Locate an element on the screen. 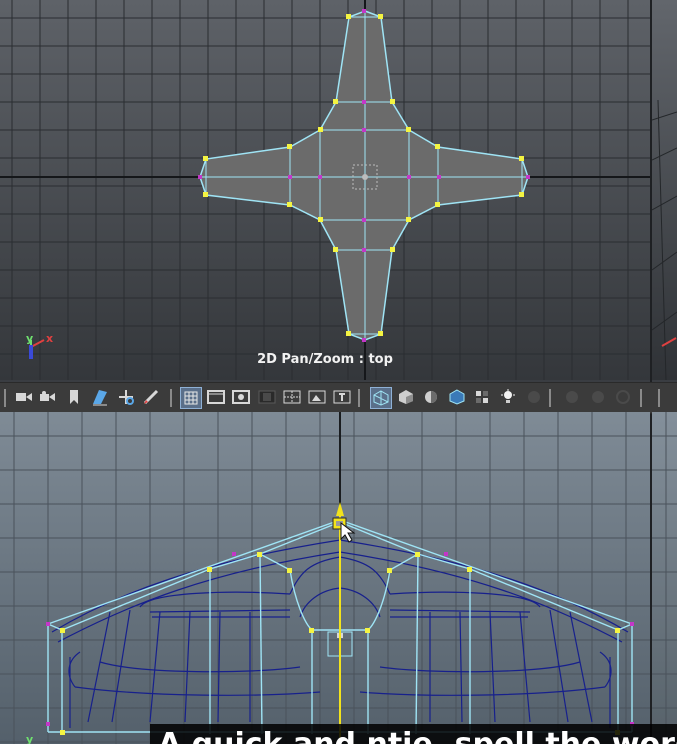  side-viewport-edge is located at coordinates (664, 578).